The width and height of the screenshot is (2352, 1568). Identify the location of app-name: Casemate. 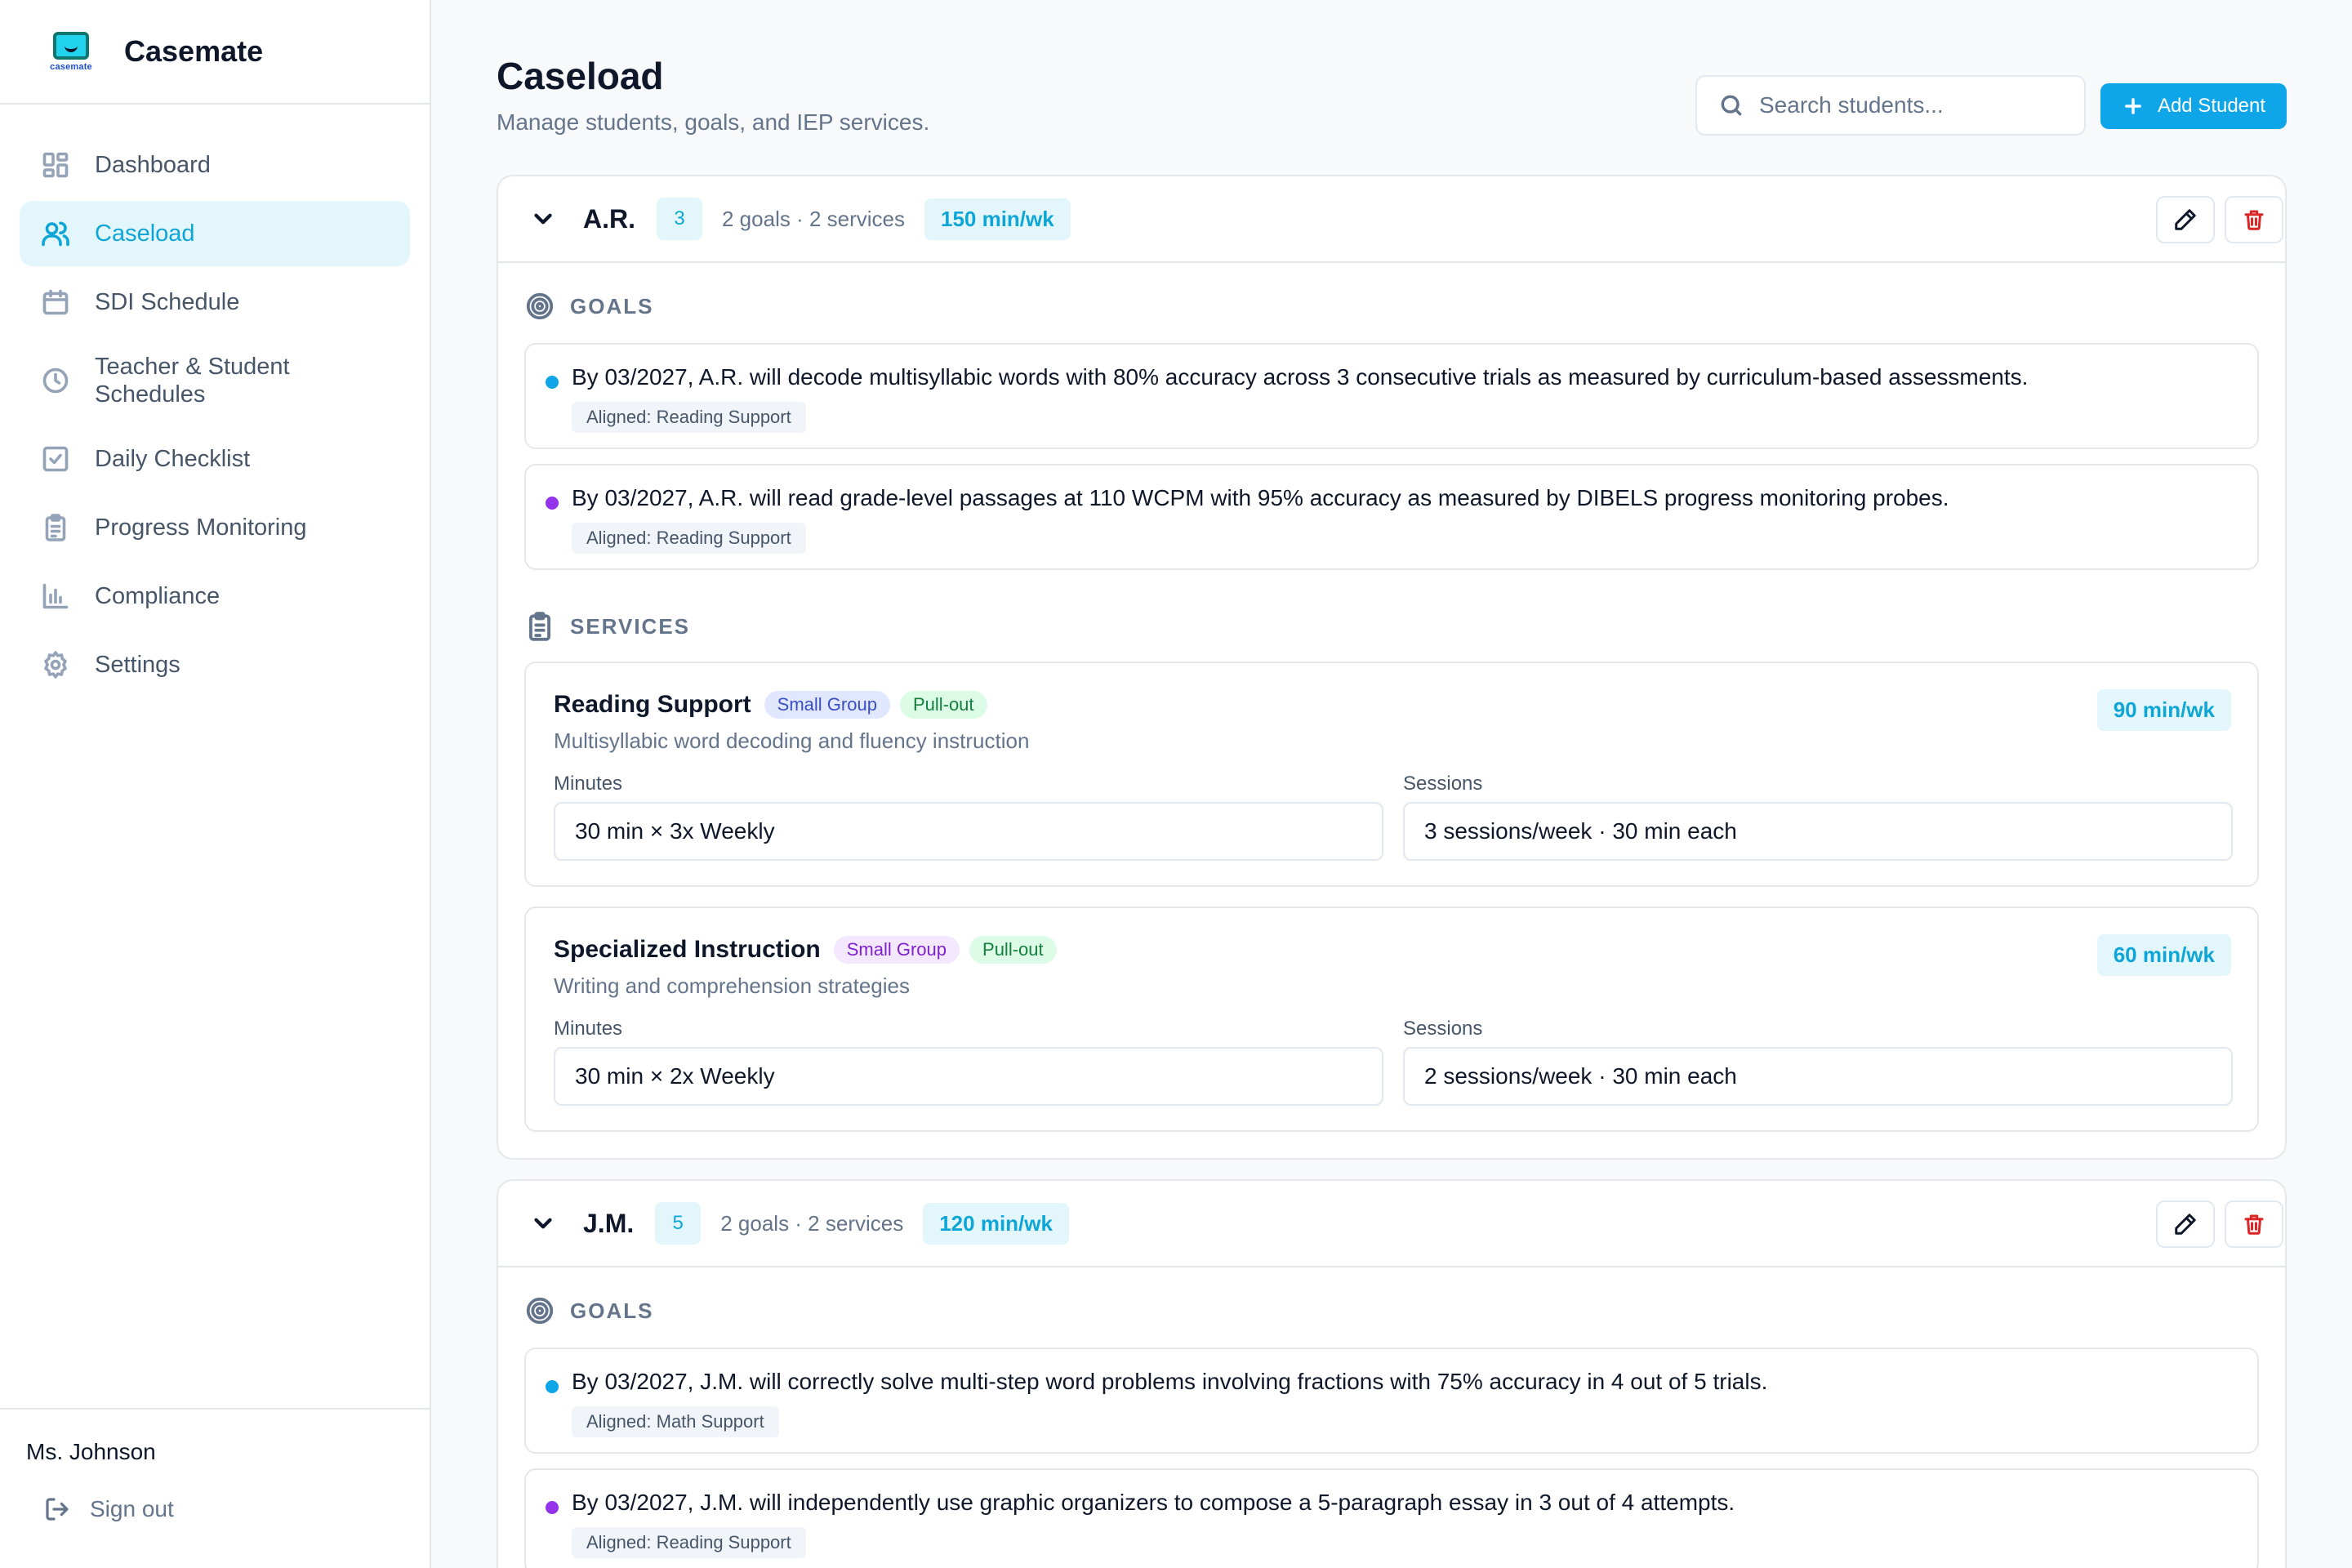
(194, 51).